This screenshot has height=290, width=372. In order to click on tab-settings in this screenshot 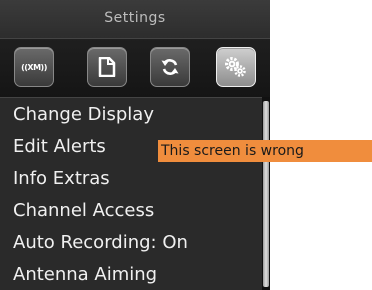, I will do `click(236, 67)`.